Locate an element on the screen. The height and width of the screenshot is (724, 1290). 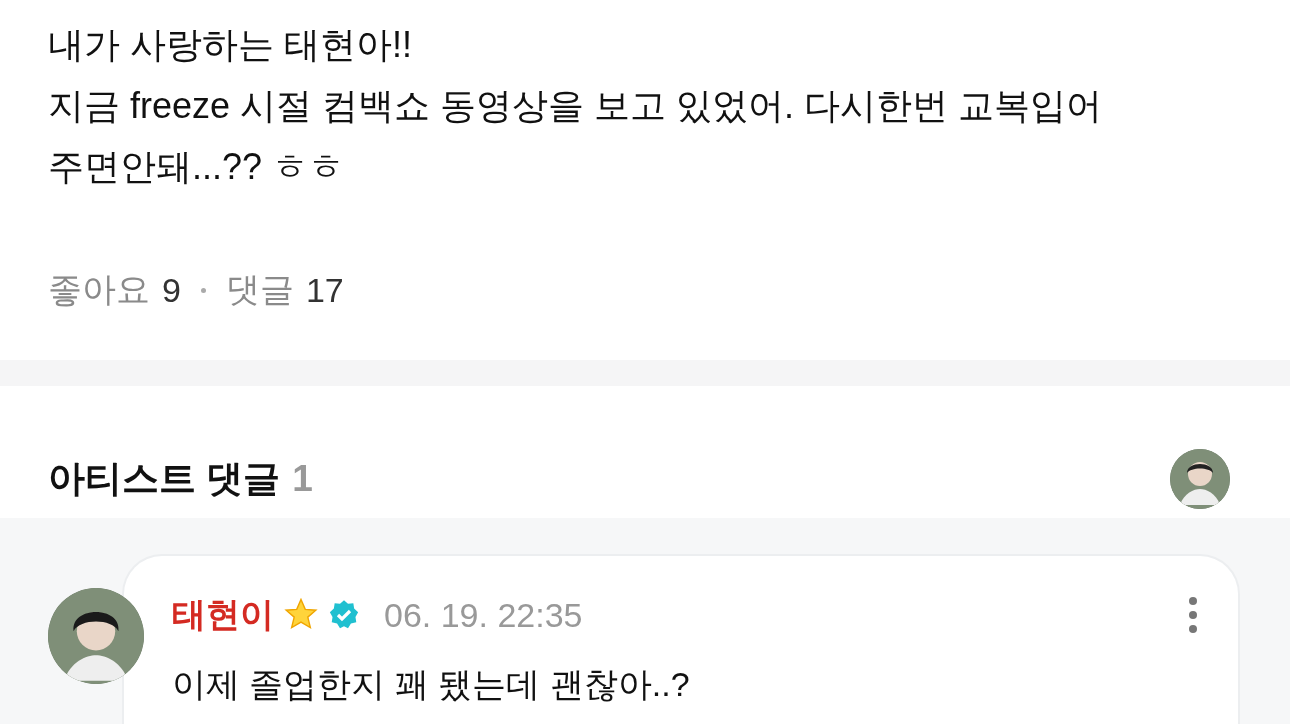
comment-author: 태현이 is located at coordinates (223, 614).